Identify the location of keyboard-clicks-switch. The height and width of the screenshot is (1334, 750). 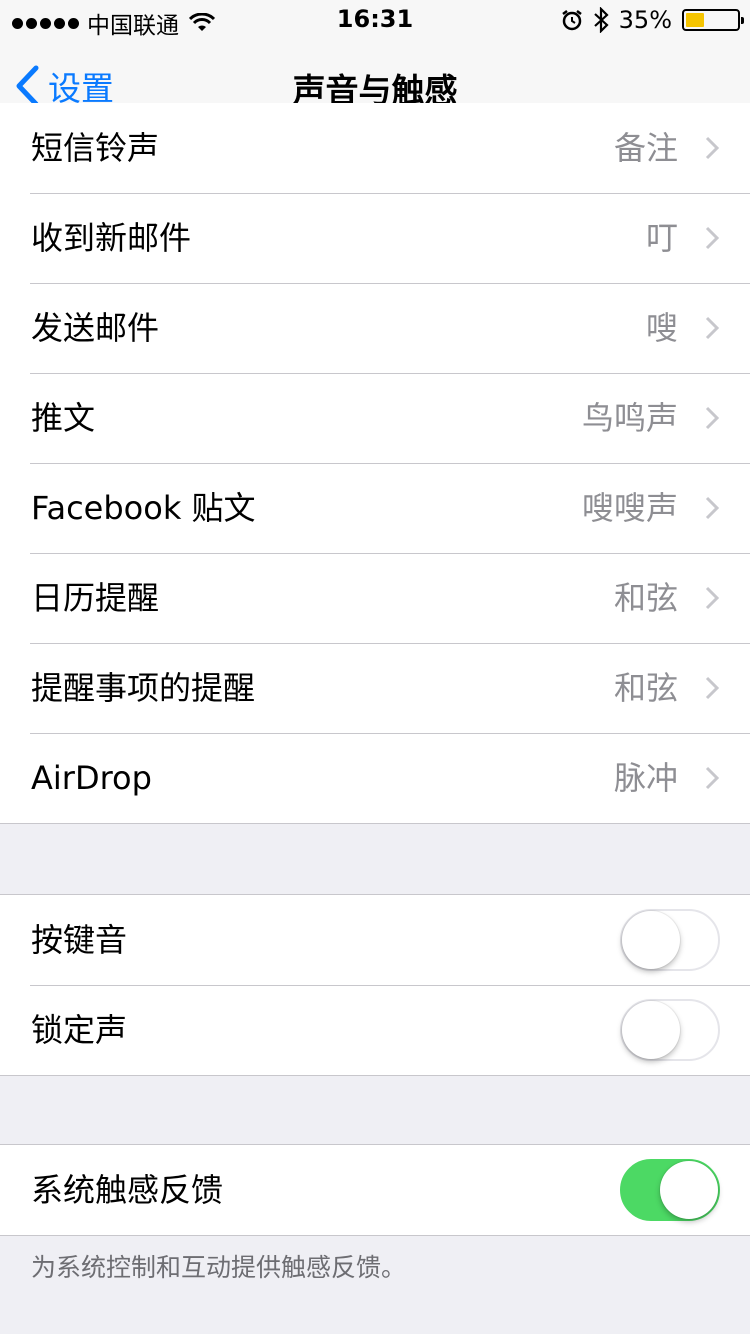
(670, 940).